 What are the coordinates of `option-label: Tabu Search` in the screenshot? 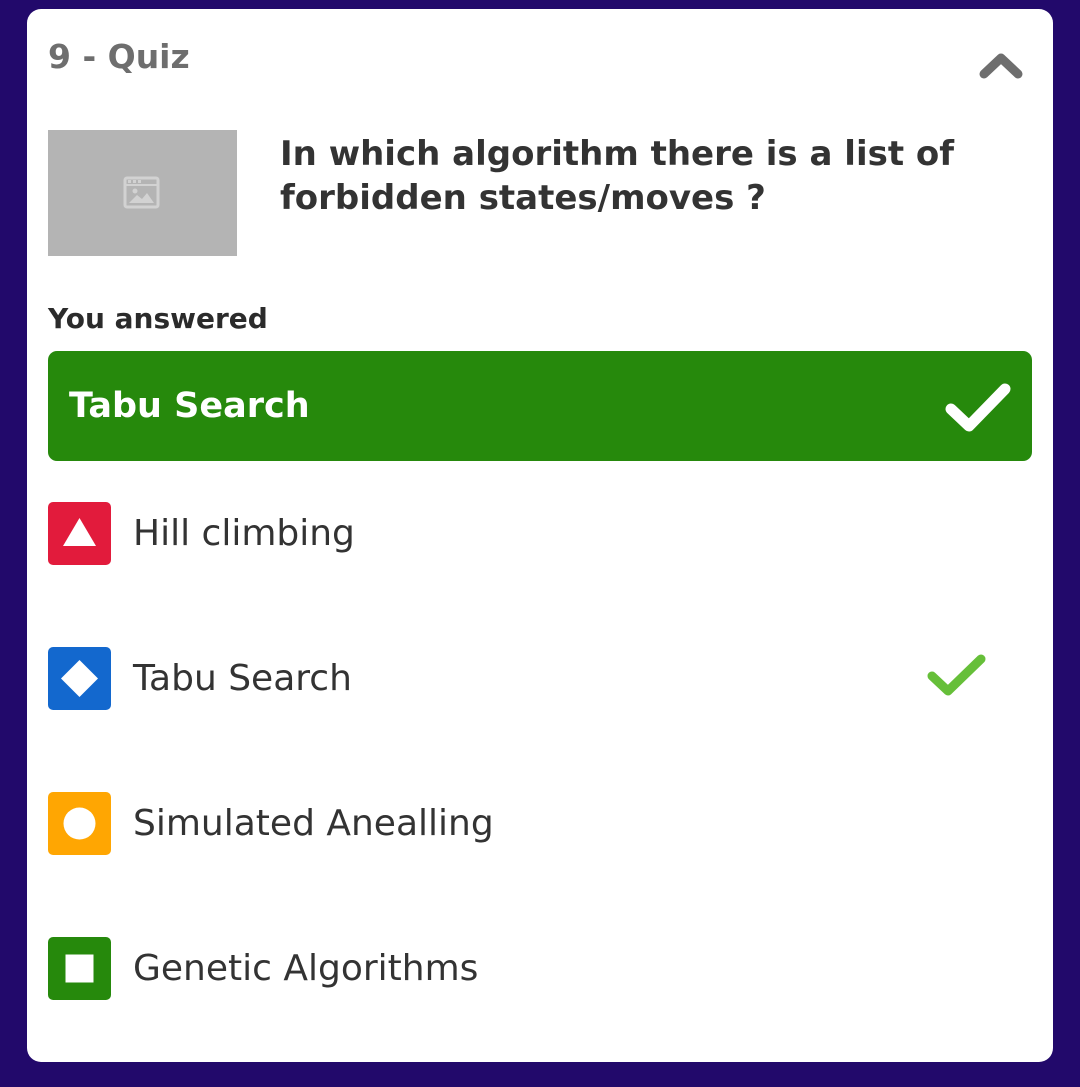 It's located at (242, 678).